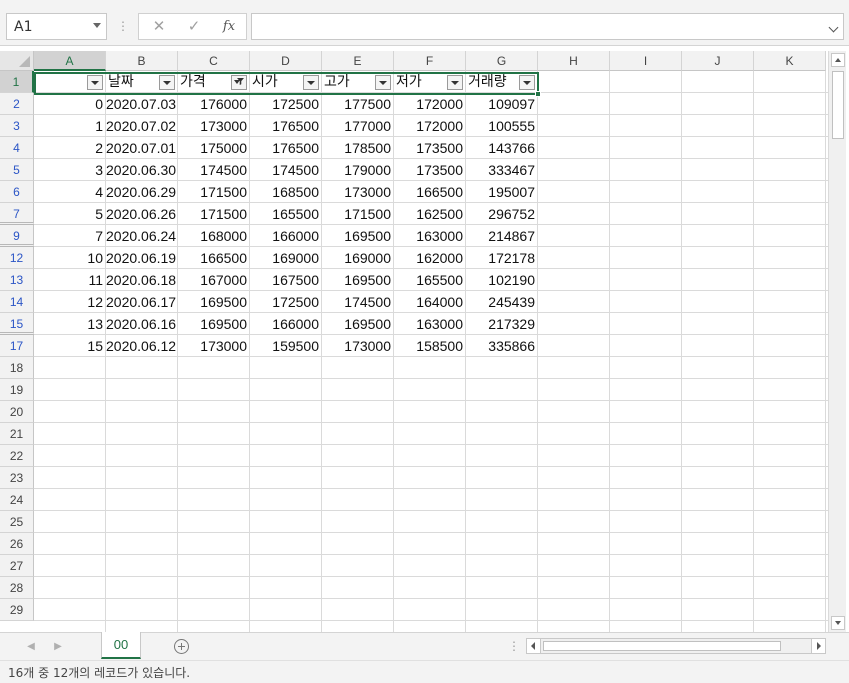 The width and height of the screenshot is (849, 683). What do you see at coordinates (69, 302) in the screenshot?
I see `table-cell: 12` at bounding box center [69, 302].